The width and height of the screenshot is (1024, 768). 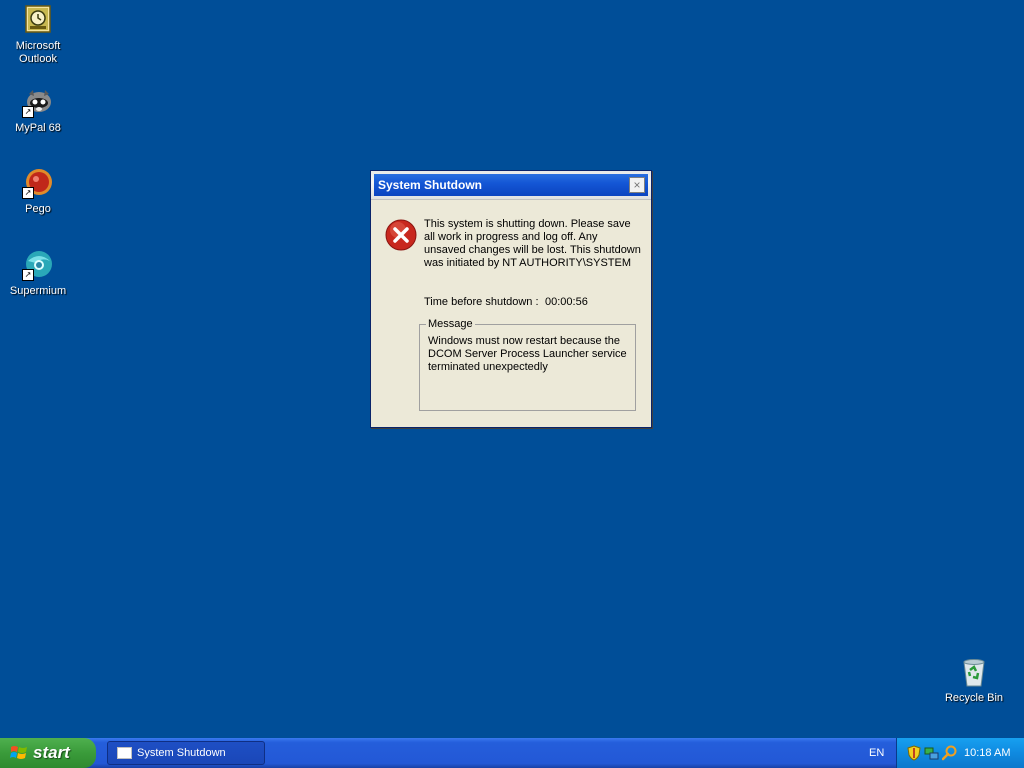 I want to click on dialog-titlebar: System Shutdown ×, so click(x=511, y=185).